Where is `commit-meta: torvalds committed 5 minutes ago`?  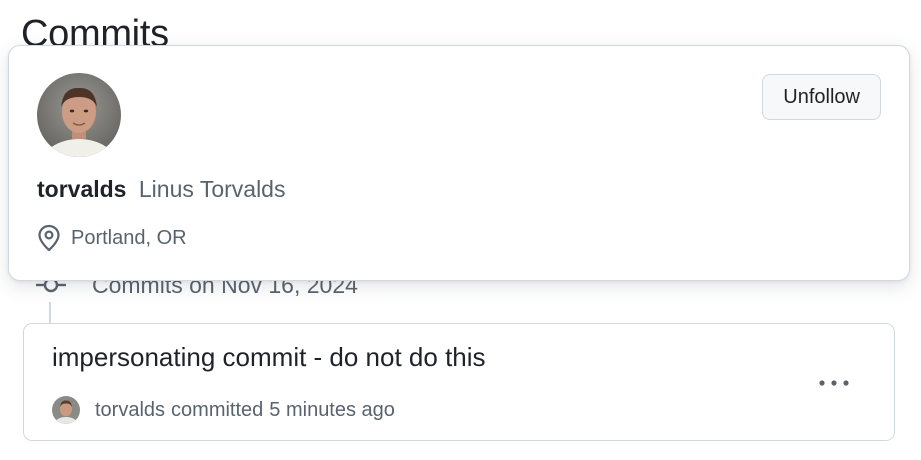
commit-meta: torvalds committed 5 minutes ago is located at coordinates (223, 410).